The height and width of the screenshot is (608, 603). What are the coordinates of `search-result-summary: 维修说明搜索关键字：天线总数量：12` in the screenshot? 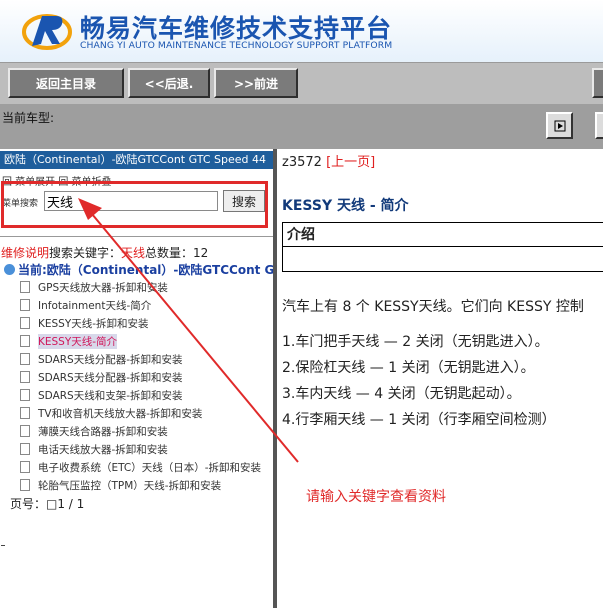 It's located at (104, 252).